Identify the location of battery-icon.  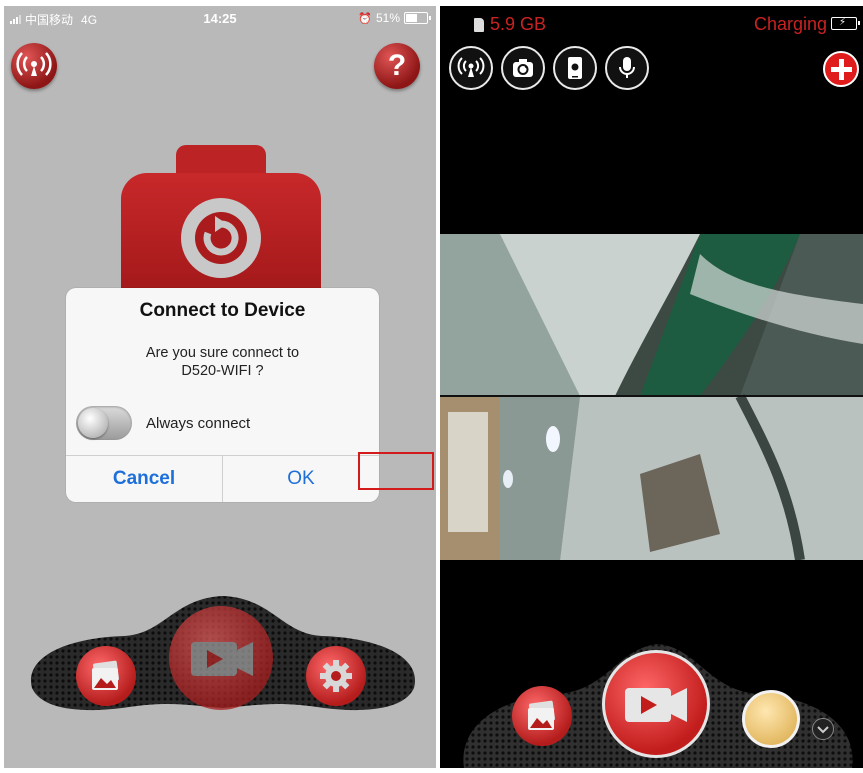
(417, 18).